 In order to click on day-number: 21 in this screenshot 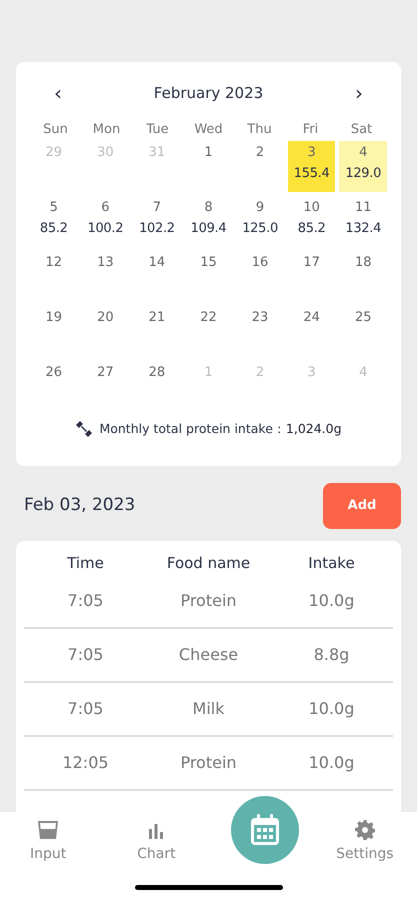, I will do `click(157, 318)`.